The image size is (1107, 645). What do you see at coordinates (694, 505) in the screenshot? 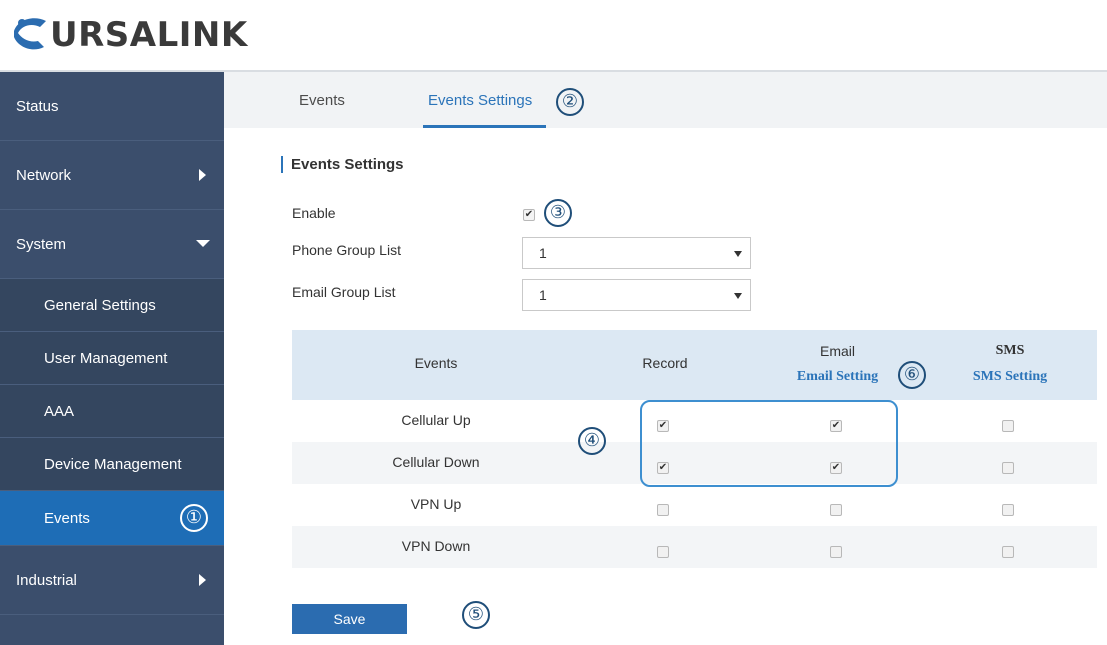
I see `table-row: VPN Up` at bounding box center [694, 505].